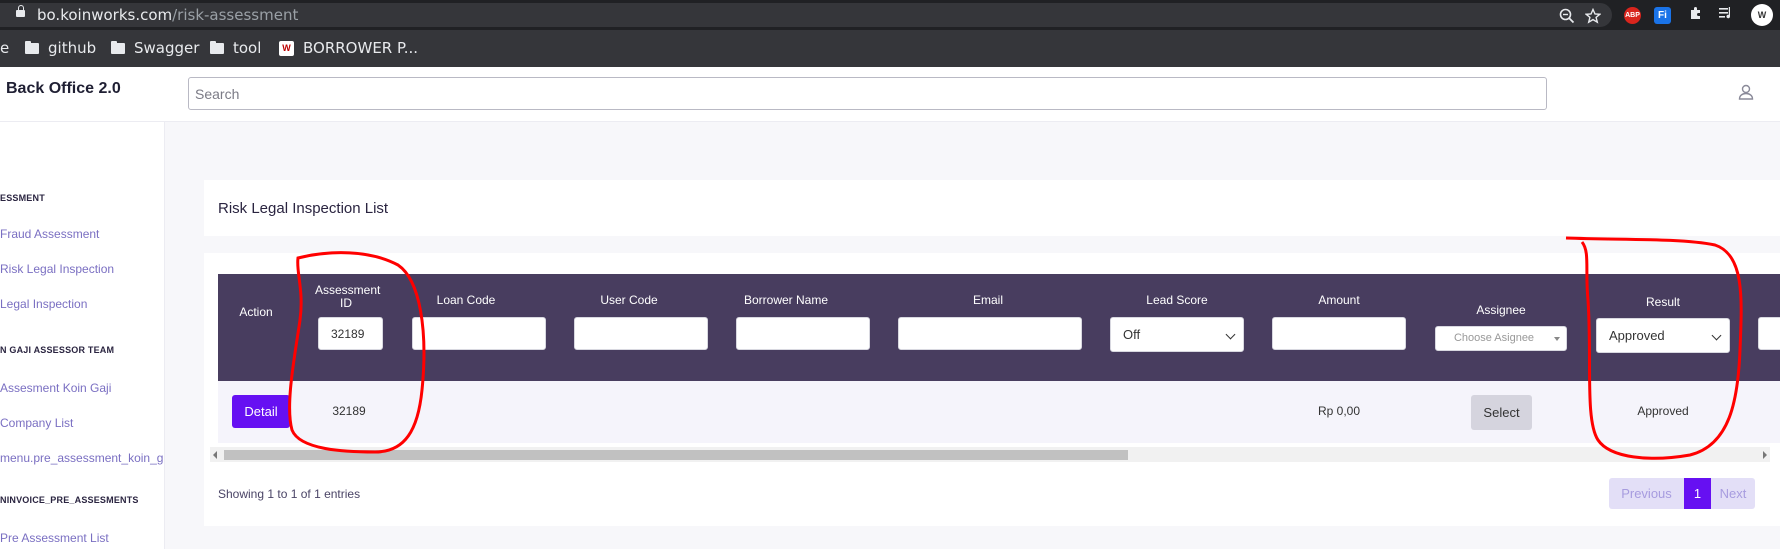 The width and height of the screenshot is (1780, 549). Describe the element at coordinates (57, 269) in the screenshot. I see `sidebar-item-risk-legal-inspection: Risk Legal Inspection` at that location.